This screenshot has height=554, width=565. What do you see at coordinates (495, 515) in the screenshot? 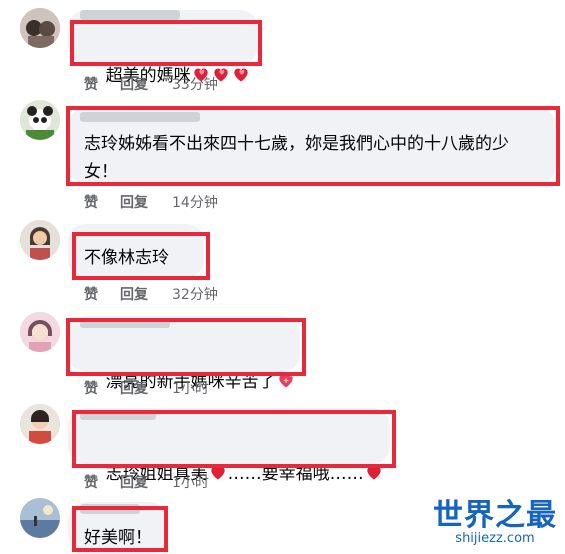
I see `watermark-title: 世界之最` at bounding box center [495, 515].